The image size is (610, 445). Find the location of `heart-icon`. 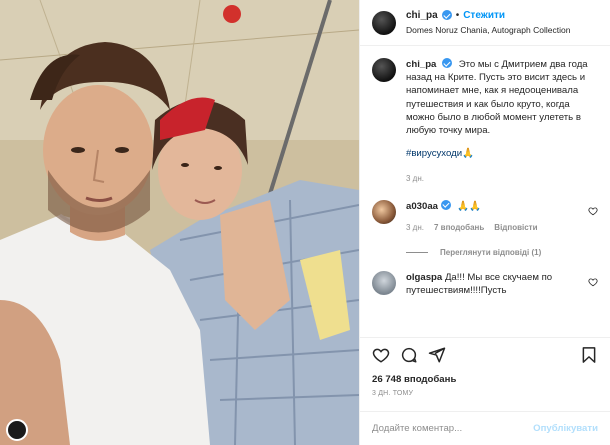

heart-icon is located at coordinates (381, 355).